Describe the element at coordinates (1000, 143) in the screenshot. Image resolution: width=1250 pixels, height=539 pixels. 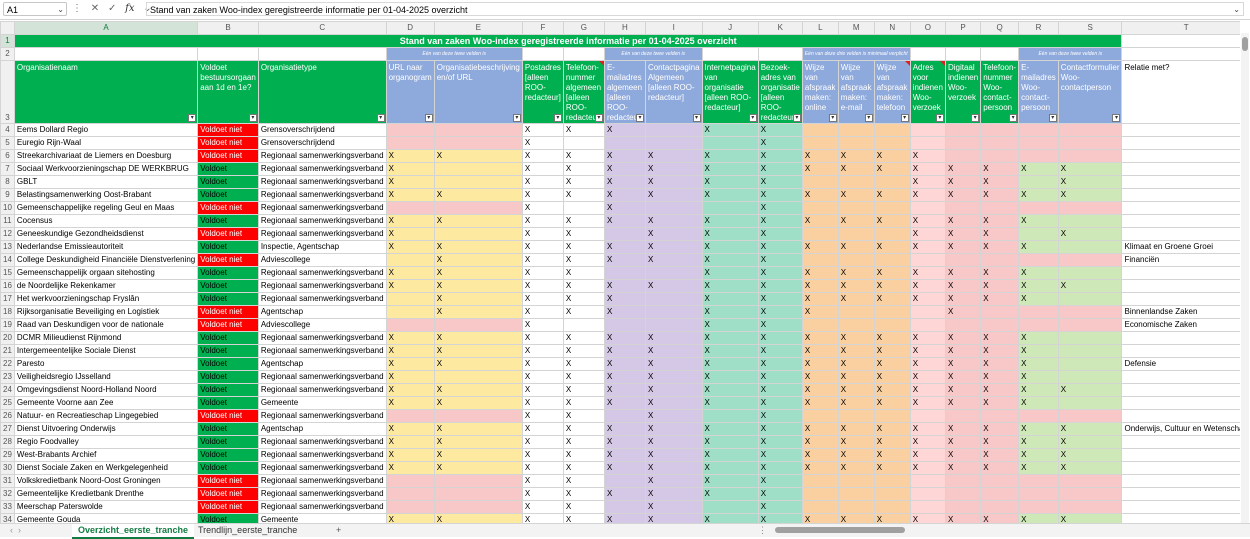
I see `cell-q` at that location.